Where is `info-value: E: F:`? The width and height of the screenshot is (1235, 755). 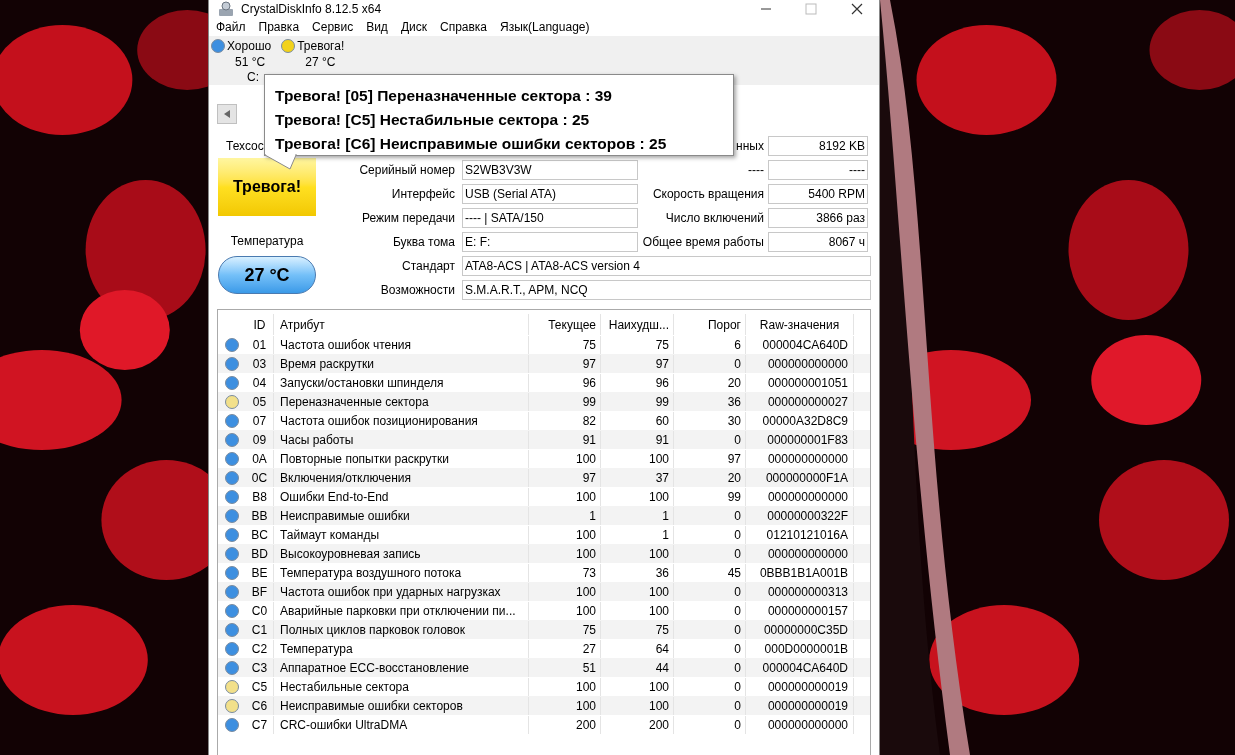 info-value: E: F: is located at coordinates (550, 242).